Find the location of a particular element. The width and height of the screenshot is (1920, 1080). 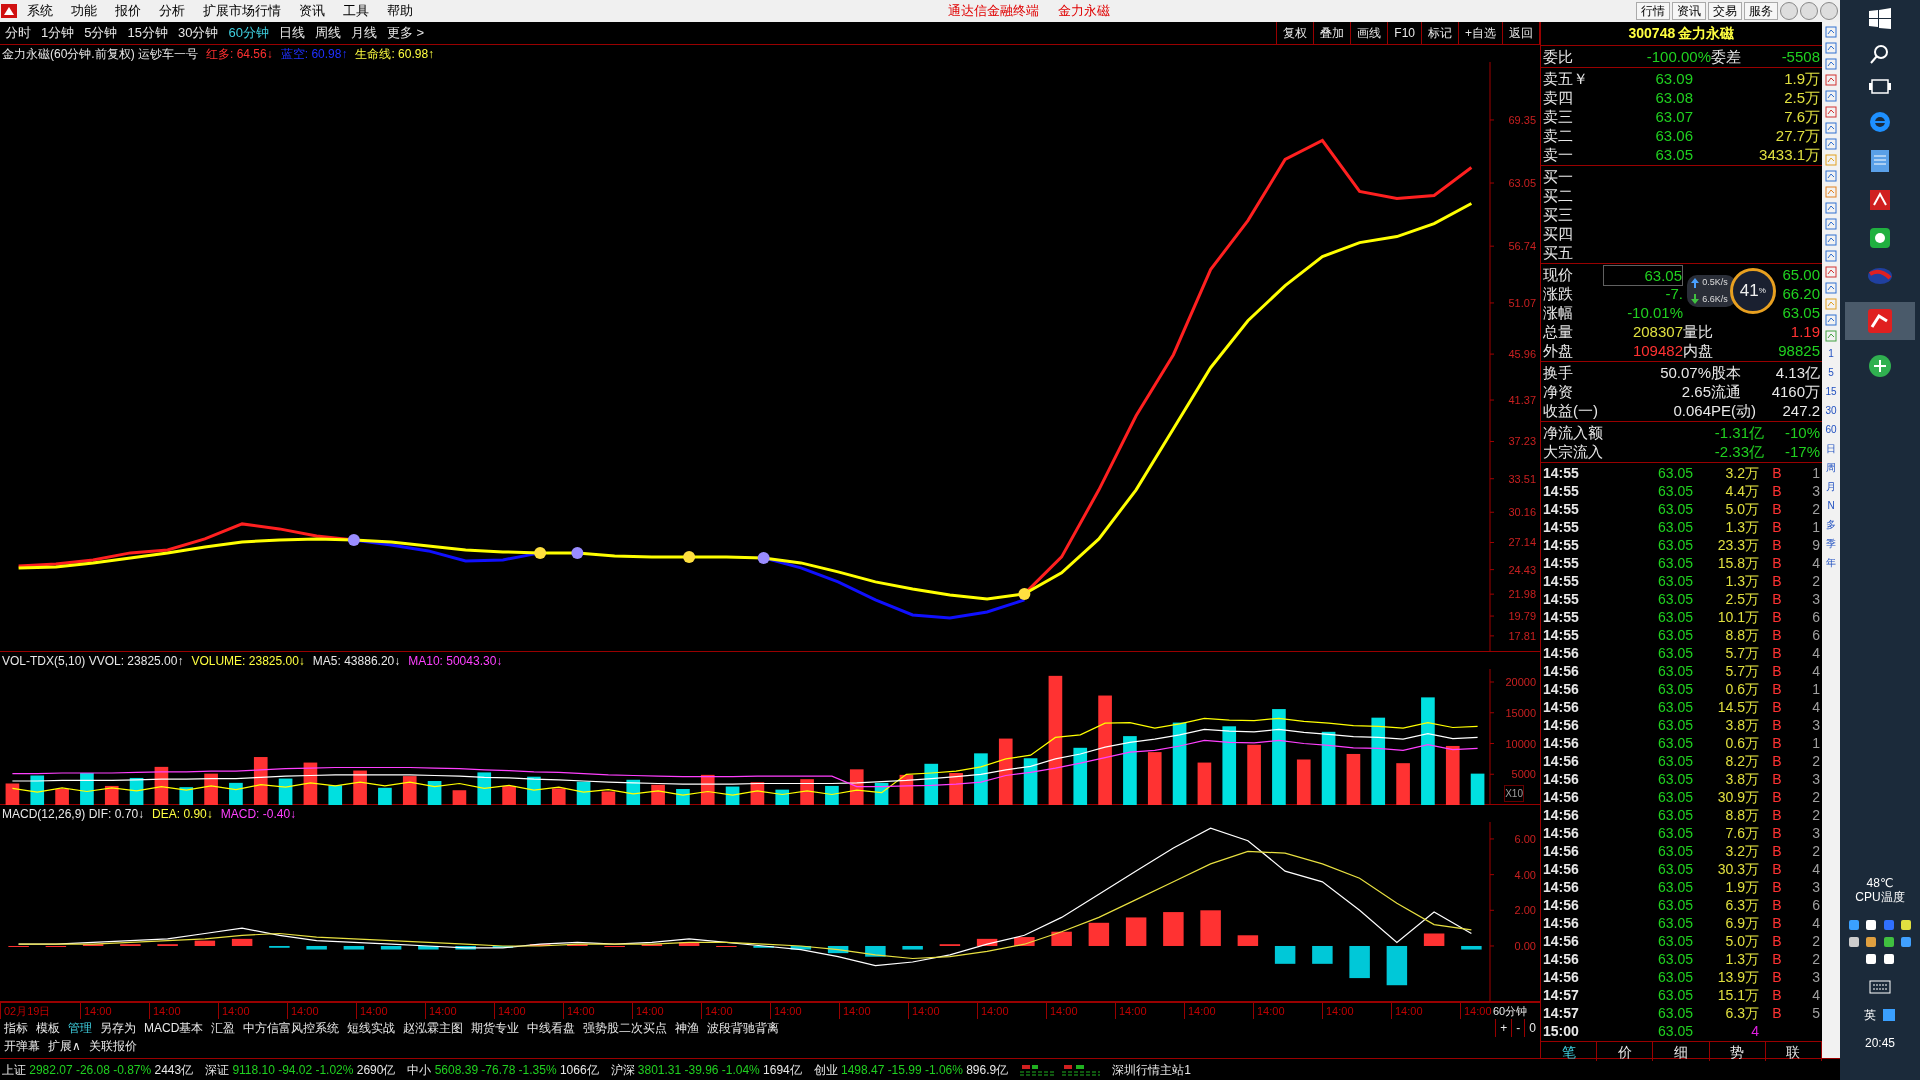

order-label: 买四 is located at coordinates (1558, 233).